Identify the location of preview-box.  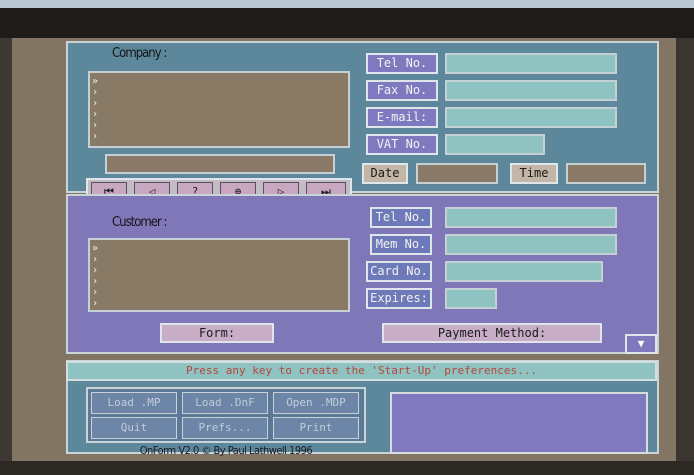
(519, 423).